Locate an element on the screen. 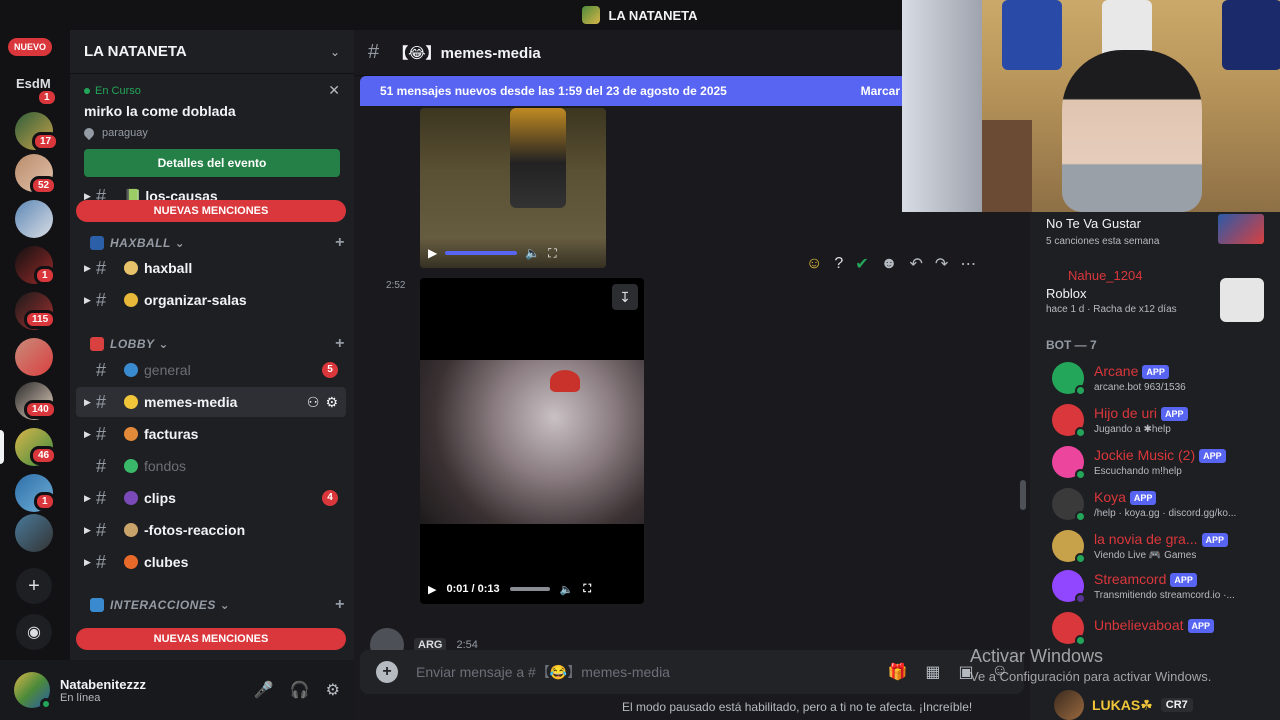 The image size is (1280, 720). mark-as-read-button: Marcar is located at coordinates (880, 91).